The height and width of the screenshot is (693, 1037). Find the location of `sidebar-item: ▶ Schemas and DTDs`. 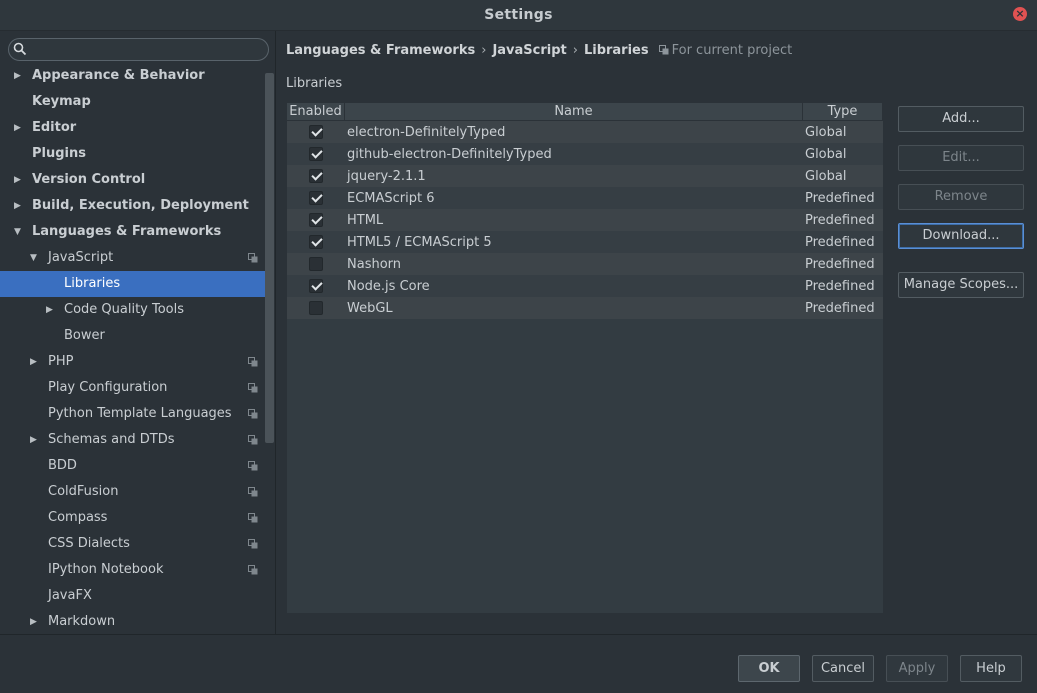

sidebar-item: ▶ Schemas and DTDs is located at coordinates (132, 440).